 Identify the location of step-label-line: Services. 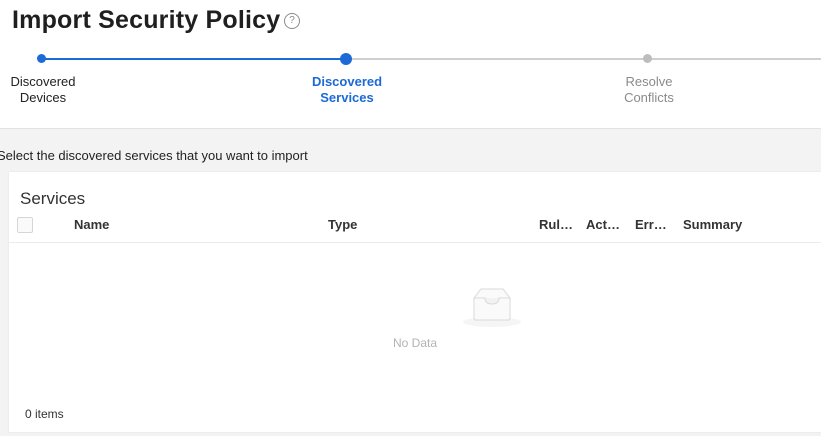
(347, 97).